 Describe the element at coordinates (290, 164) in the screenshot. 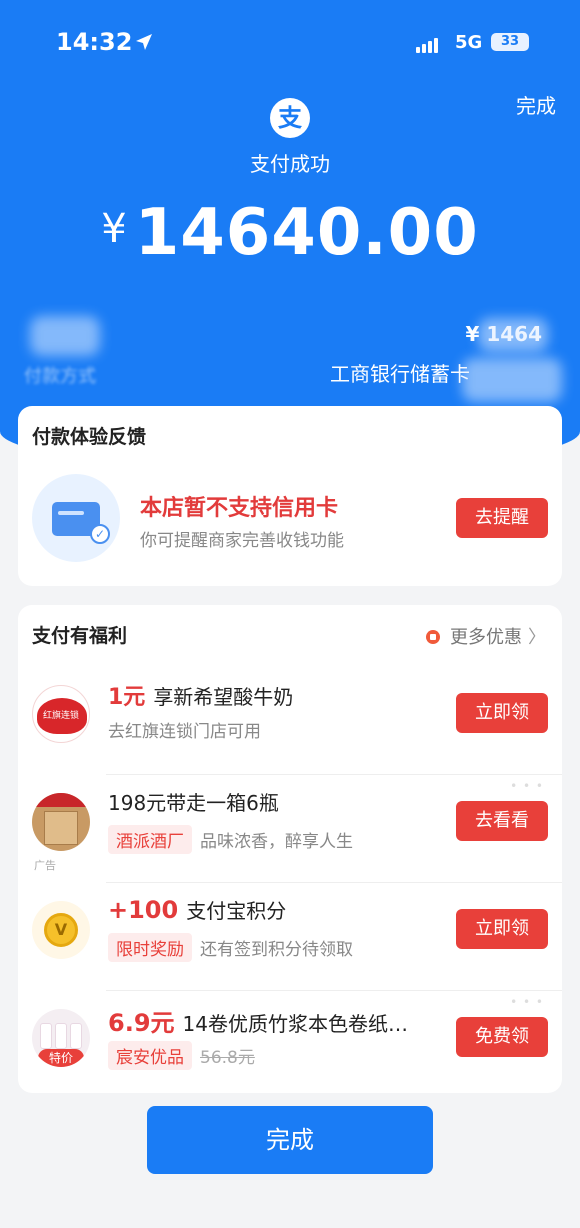

I see `page-title: 支付成功` at that location.